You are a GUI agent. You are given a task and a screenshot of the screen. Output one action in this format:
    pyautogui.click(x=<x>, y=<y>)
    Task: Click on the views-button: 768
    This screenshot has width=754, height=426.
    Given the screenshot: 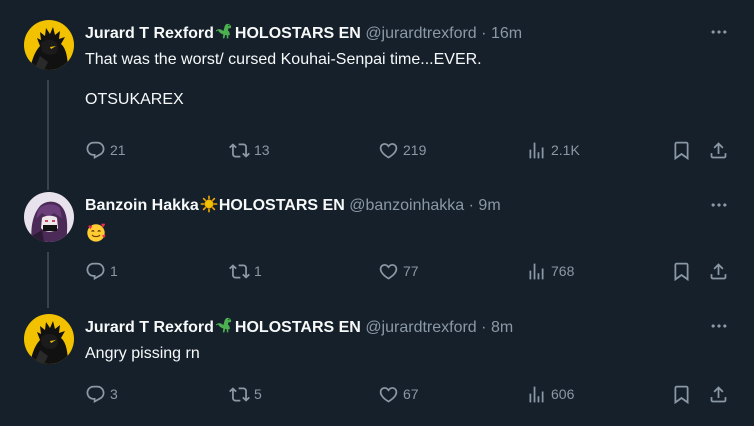 What is the action you would take?
    pyautogui.click(x=550, y=271)
    